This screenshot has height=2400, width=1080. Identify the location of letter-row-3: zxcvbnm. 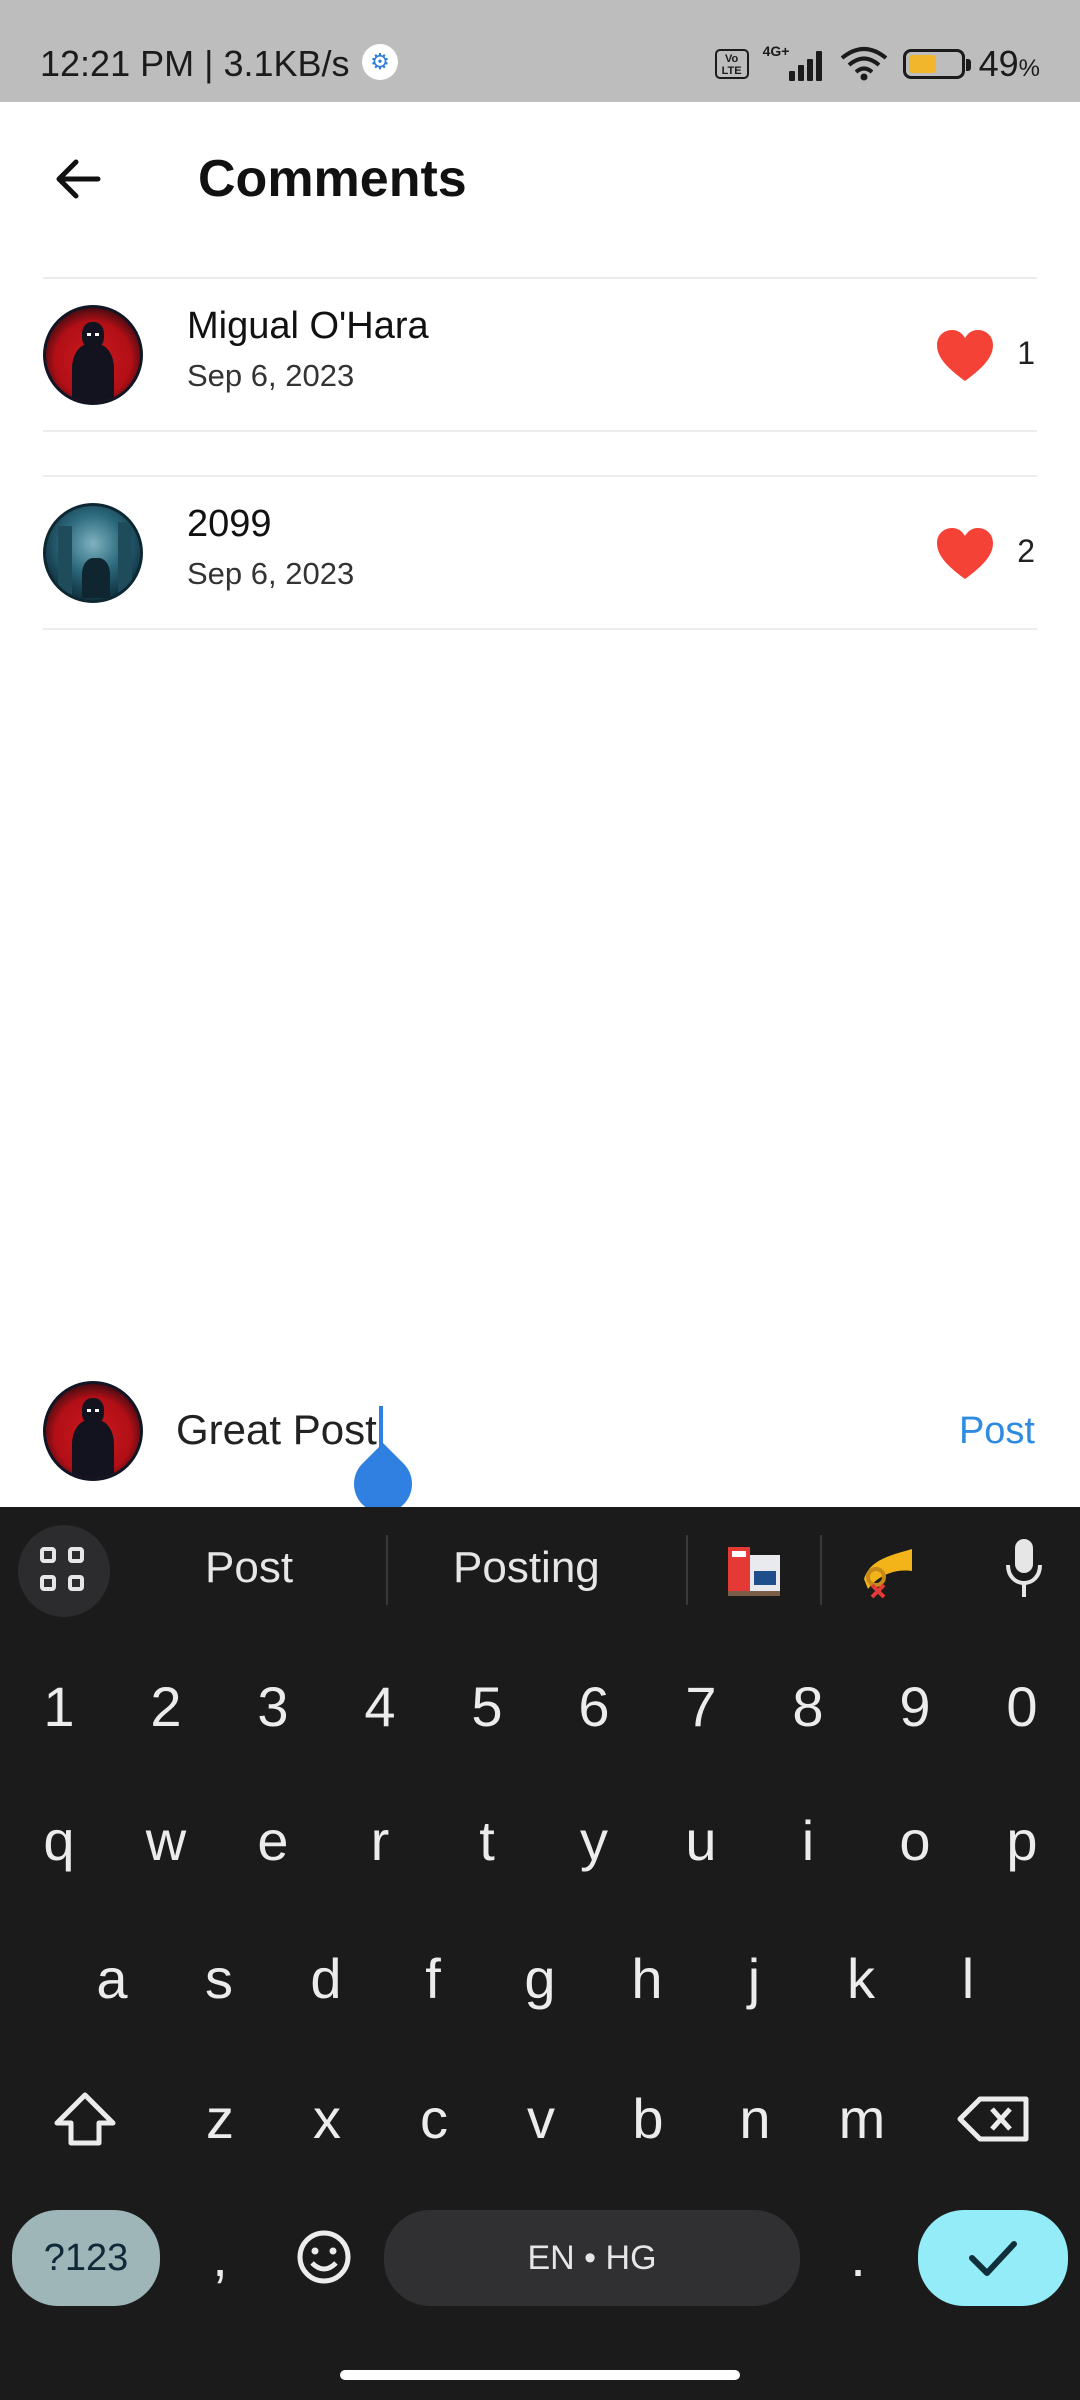
(540, 2124).